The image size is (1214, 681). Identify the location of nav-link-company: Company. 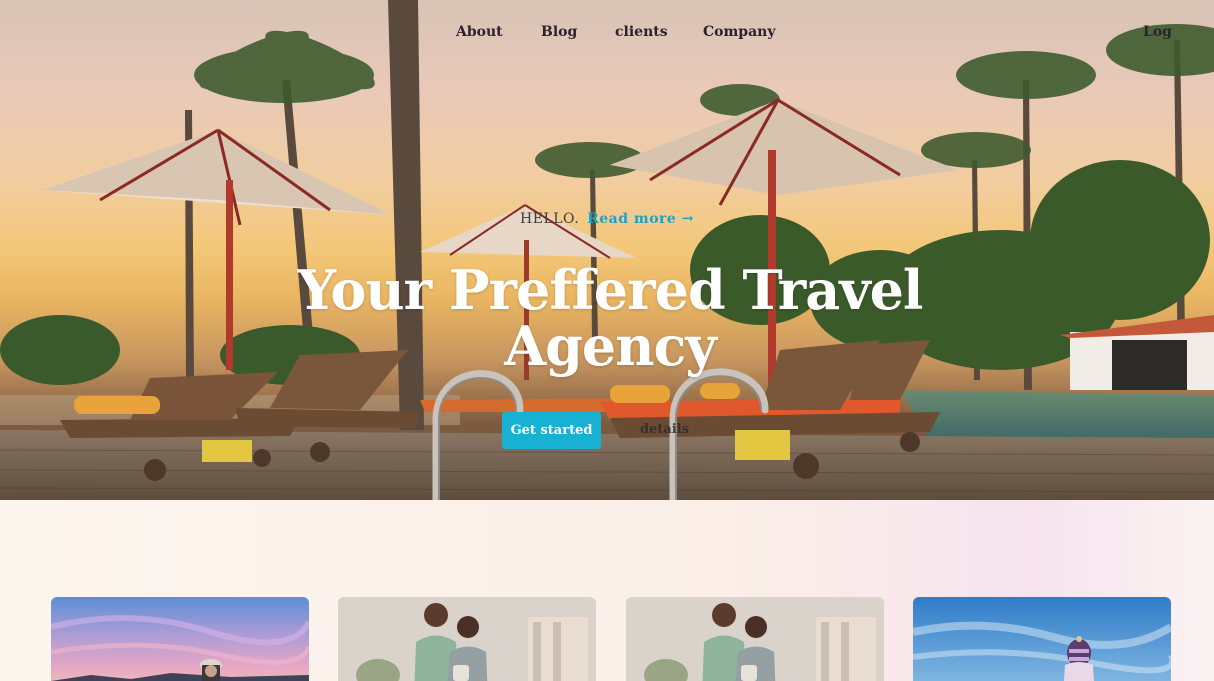
(739, 32).